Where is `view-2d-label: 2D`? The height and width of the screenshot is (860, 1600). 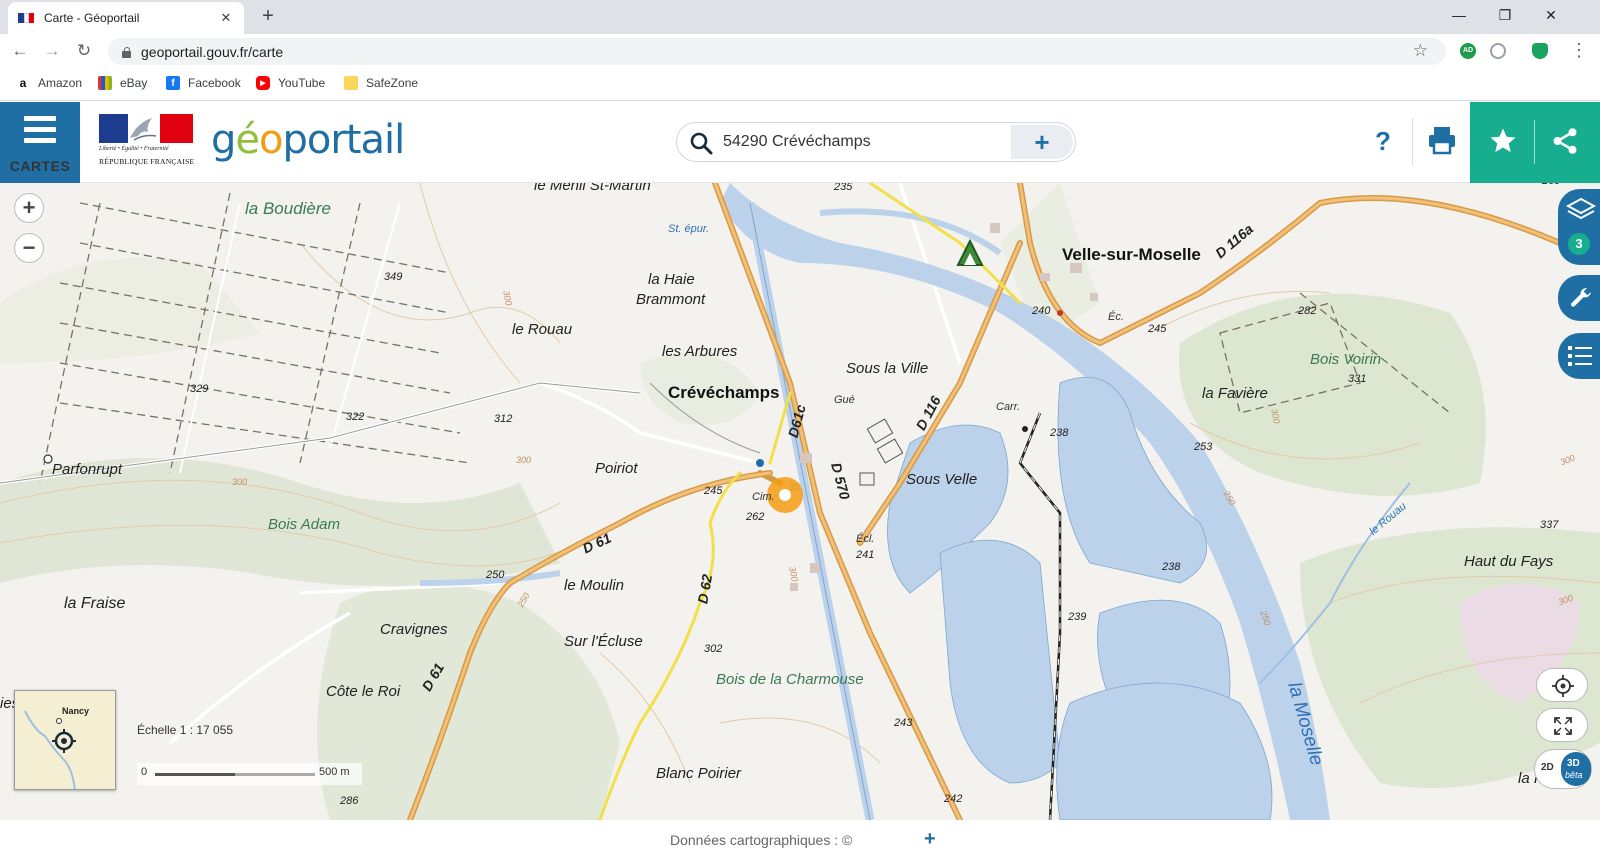
view-2d-label: 2D is located at coordinates (1547, 767).